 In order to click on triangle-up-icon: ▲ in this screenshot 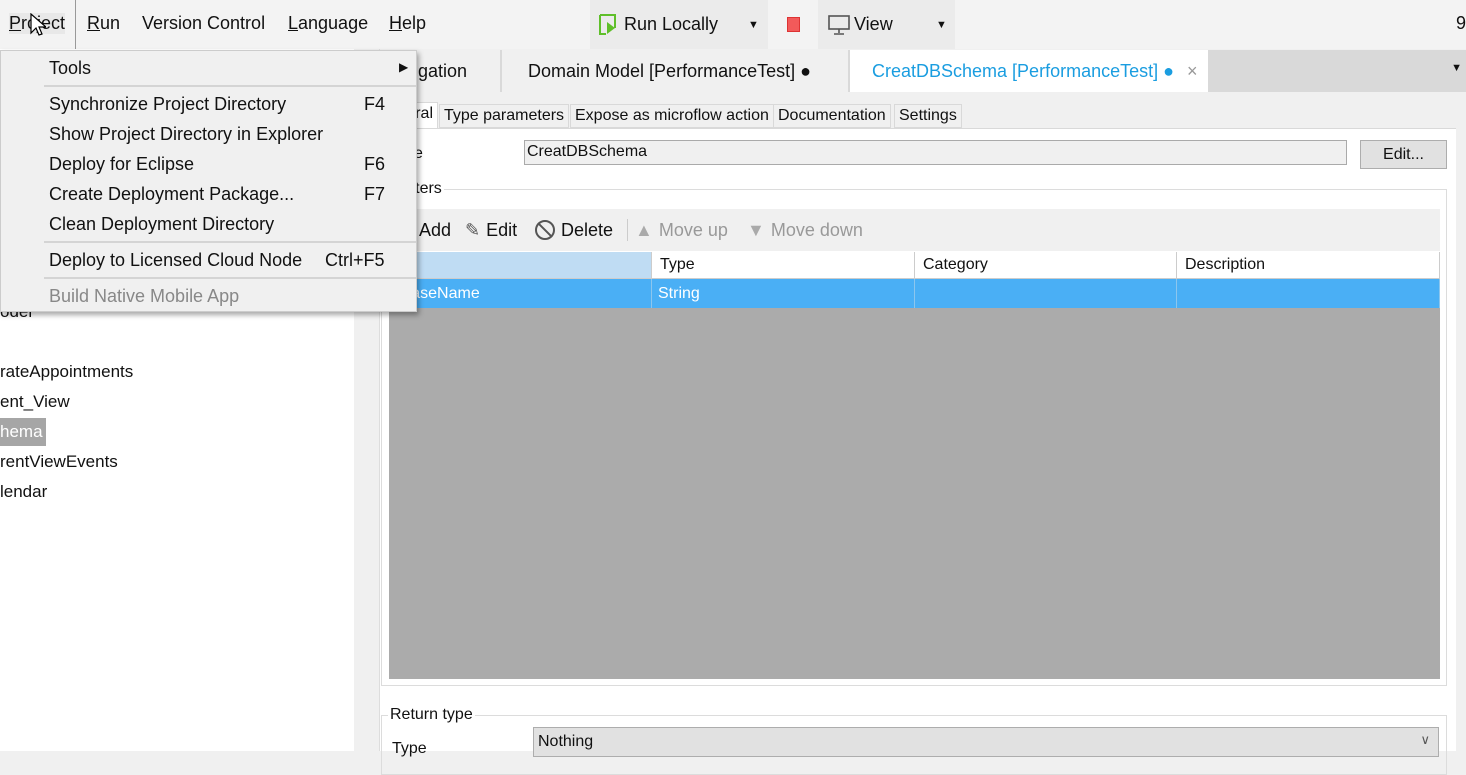, I will do `click(644, 230)`.